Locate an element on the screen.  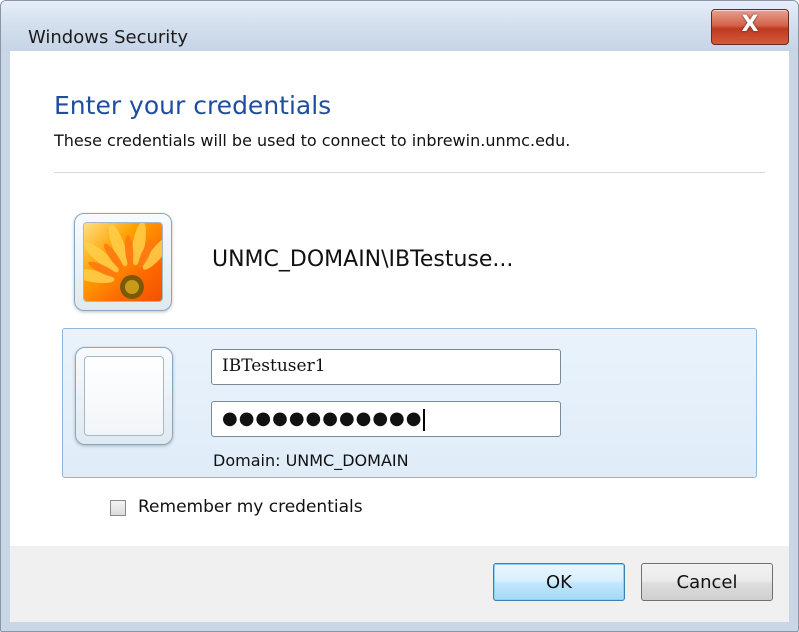
dialog-footer: OK Cancel is located at coordinates (399, 584).